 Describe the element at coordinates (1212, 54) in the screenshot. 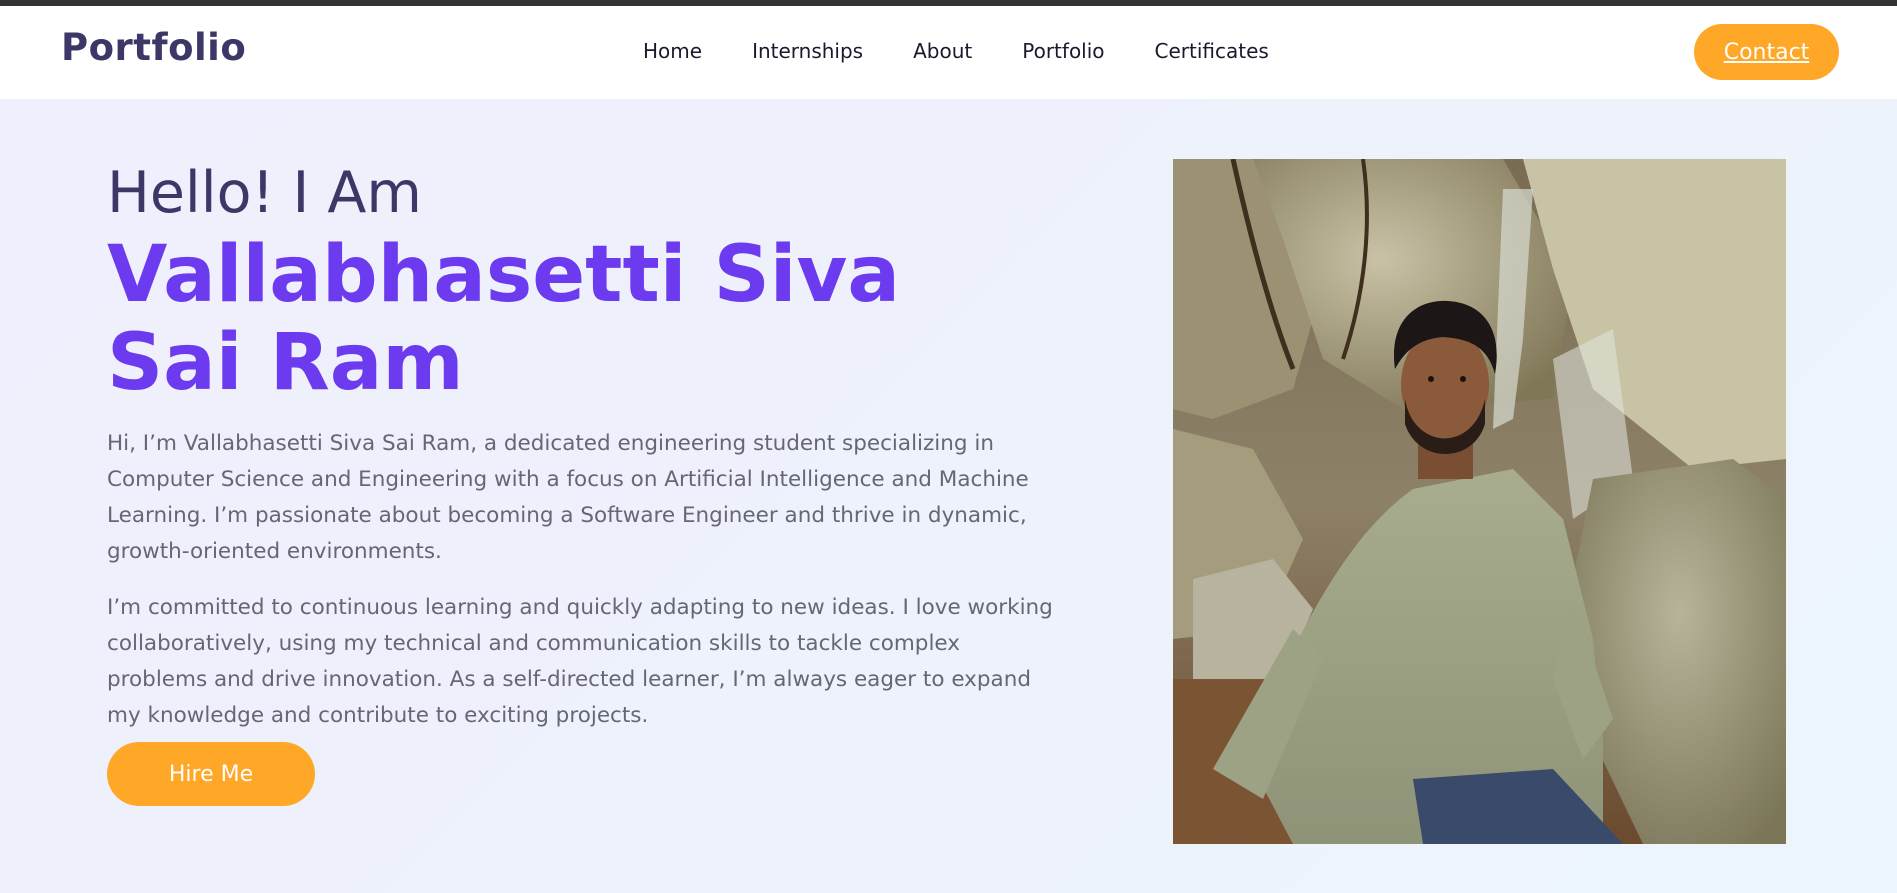

I see `nav-certificates: Certificates` at that location.